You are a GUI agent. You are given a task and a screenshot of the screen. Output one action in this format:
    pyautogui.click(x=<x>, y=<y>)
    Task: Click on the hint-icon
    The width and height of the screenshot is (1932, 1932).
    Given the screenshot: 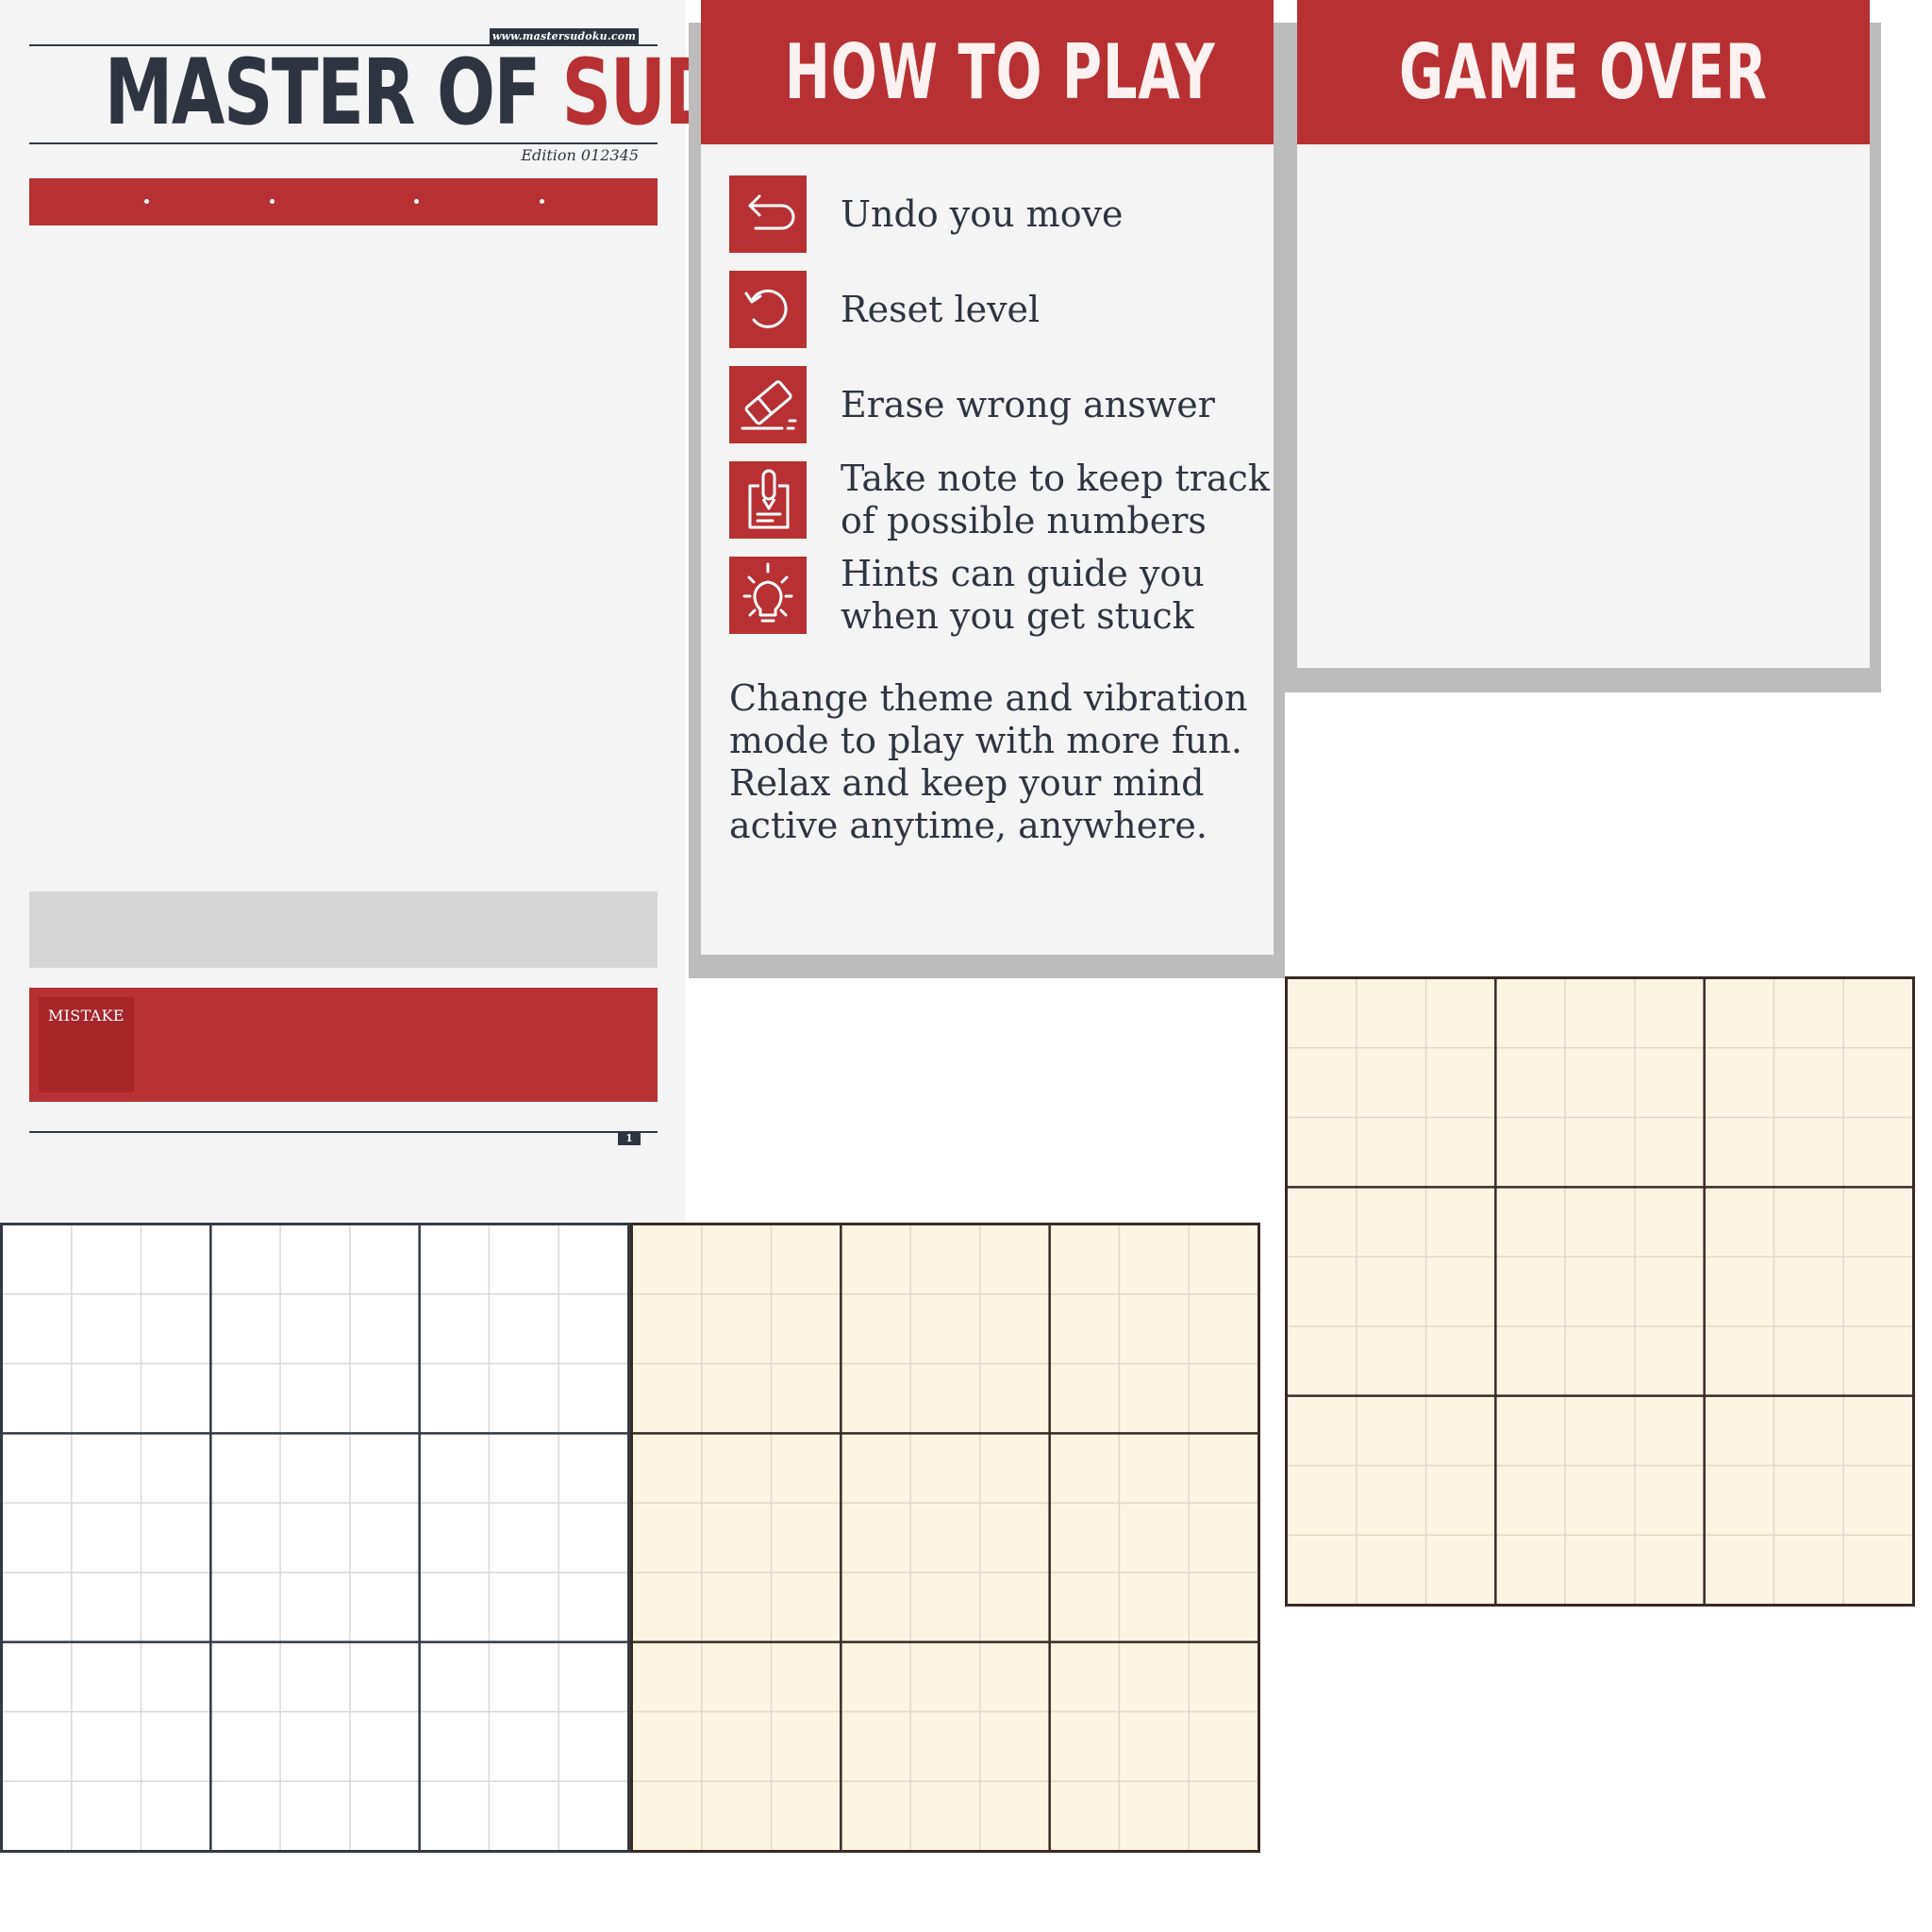 What is the action you would take?
    pyautogui.click(x=768, y=595)
    